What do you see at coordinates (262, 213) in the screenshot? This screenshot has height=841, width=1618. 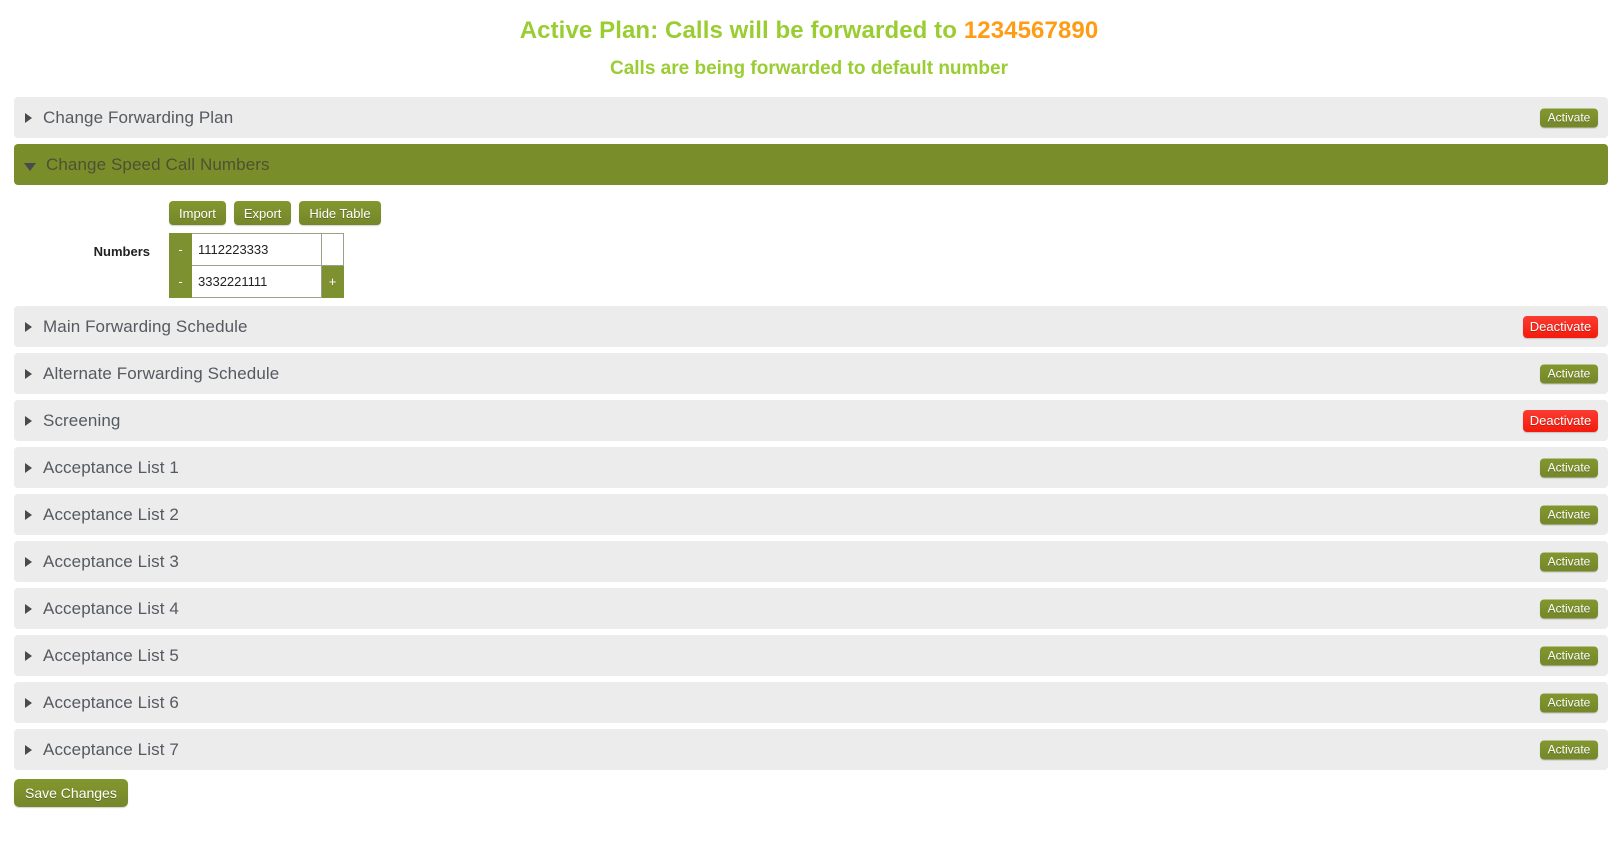 I see `export-button: Export` at bounding box center [262, 213].